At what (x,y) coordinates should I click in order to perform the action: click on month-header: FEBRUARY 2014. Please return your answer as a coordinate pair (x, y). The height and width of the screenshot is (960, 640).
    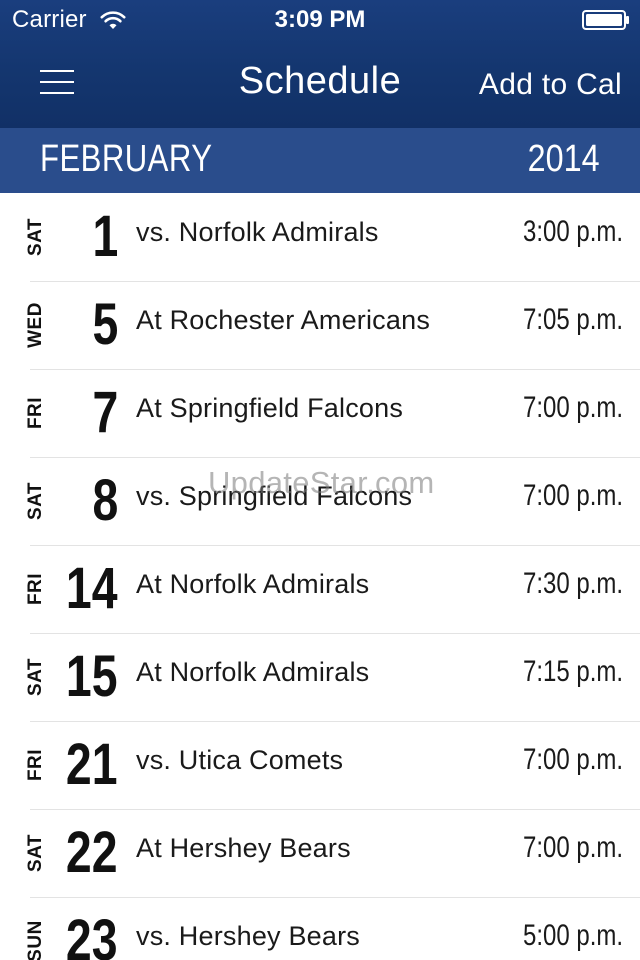
    Looking at the image, I should click on (320, 160).